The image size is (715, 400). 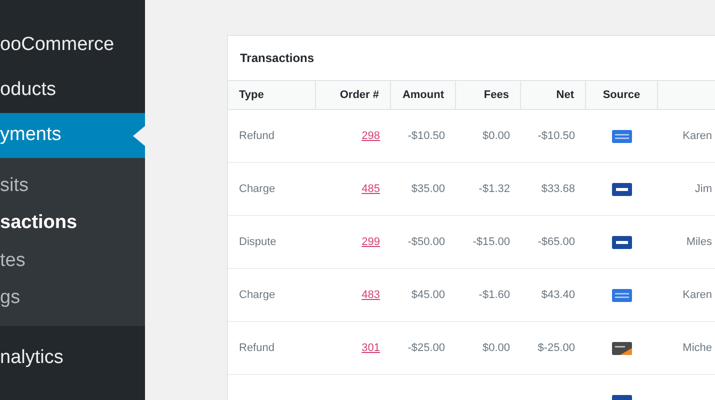 I want to click on sidebar-item: oducts, so click(x=72, y=90).